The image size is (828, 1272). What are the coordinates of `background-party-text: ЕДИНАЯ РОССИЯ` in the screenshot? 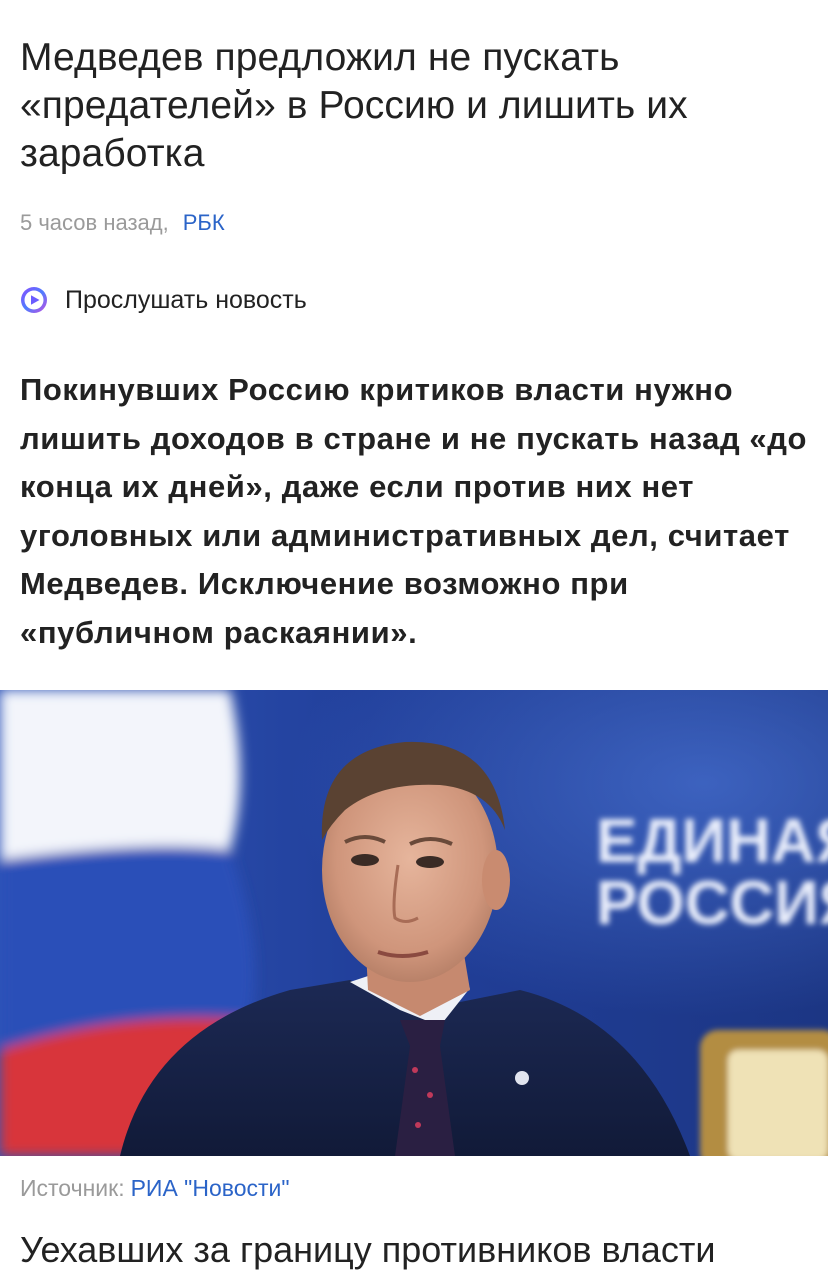 It's located at (712, 872).